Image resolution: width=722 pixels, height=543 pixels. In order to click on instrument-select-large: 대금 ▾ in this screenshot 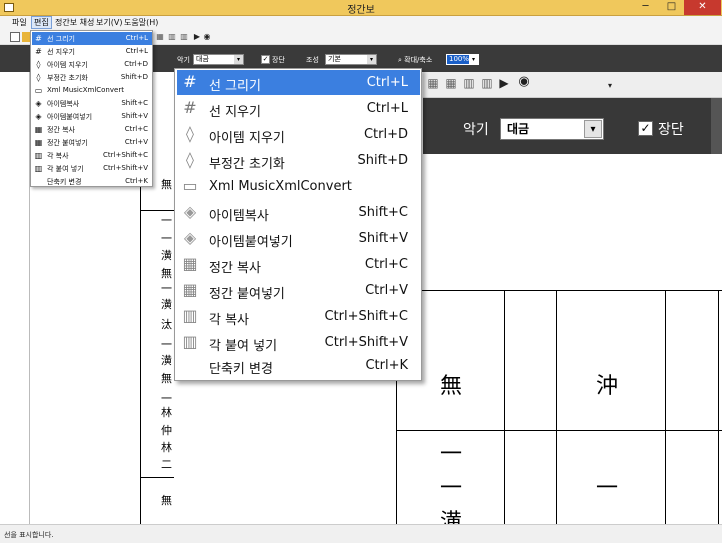, I will do `click(552, 129)`.